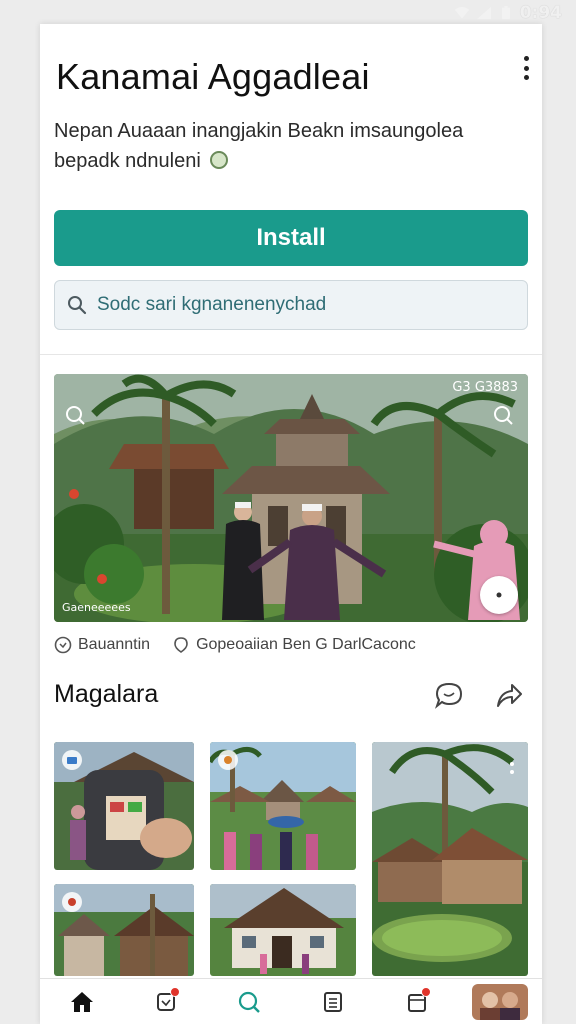  Describe the element at coordinates (540, 13) in the screenshot. I see `status-time: 0:94` at that location.